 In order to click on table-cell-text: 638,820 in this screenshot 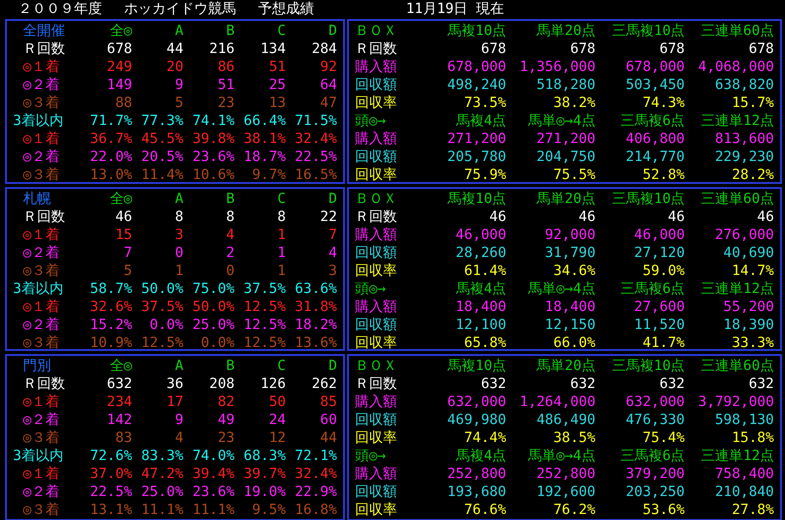, I will do `click(744, 85)`.